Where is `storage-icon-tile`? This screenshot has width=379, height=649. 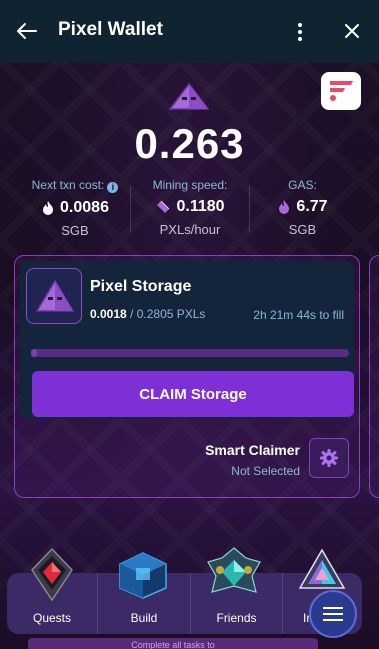 storage-icon-tile is located at coordinates (54, 296).